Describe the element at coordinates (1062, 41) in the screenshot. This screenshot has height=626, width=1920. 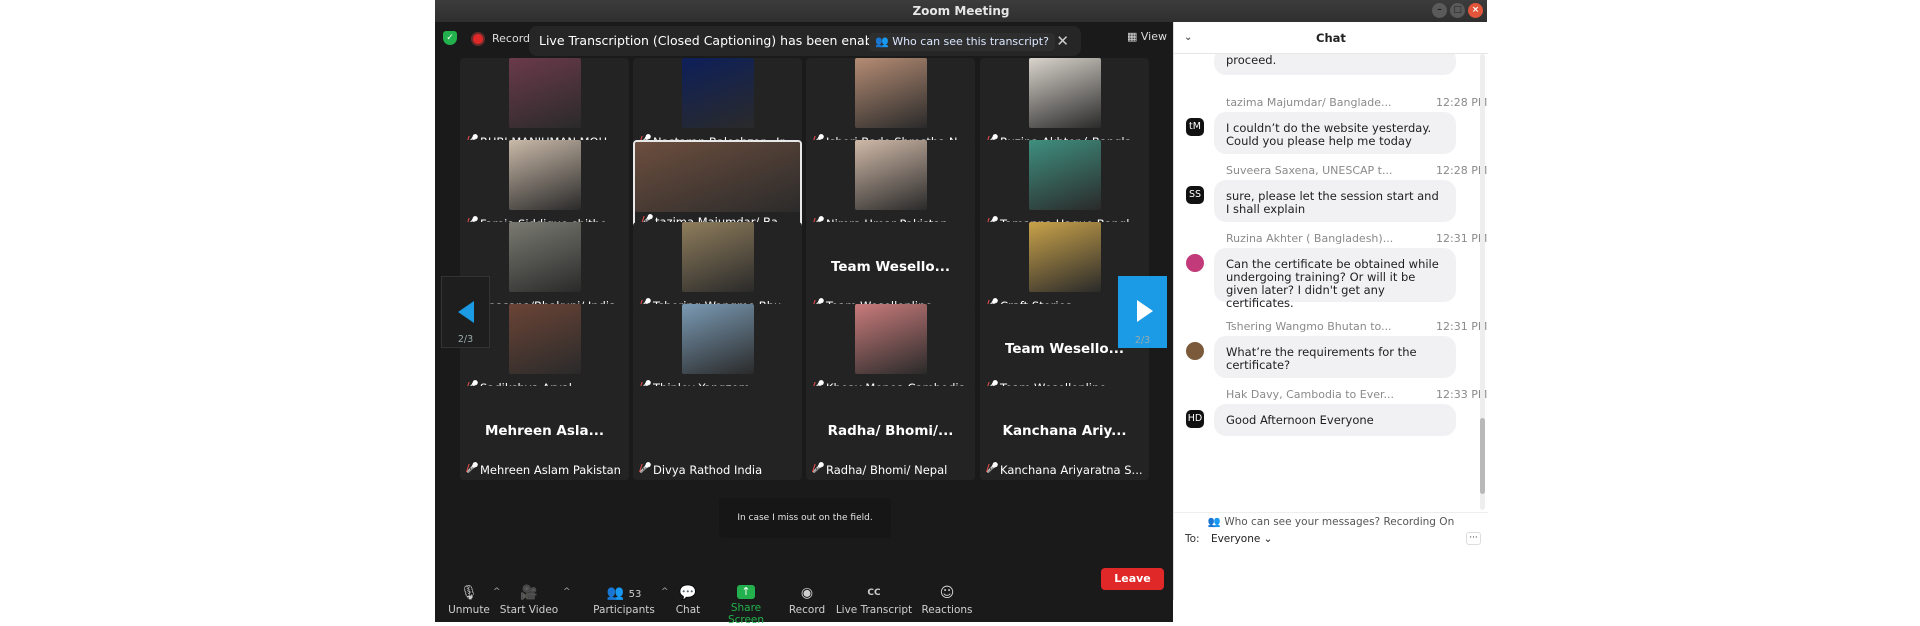
I see `close-icon: ✕` at that location.